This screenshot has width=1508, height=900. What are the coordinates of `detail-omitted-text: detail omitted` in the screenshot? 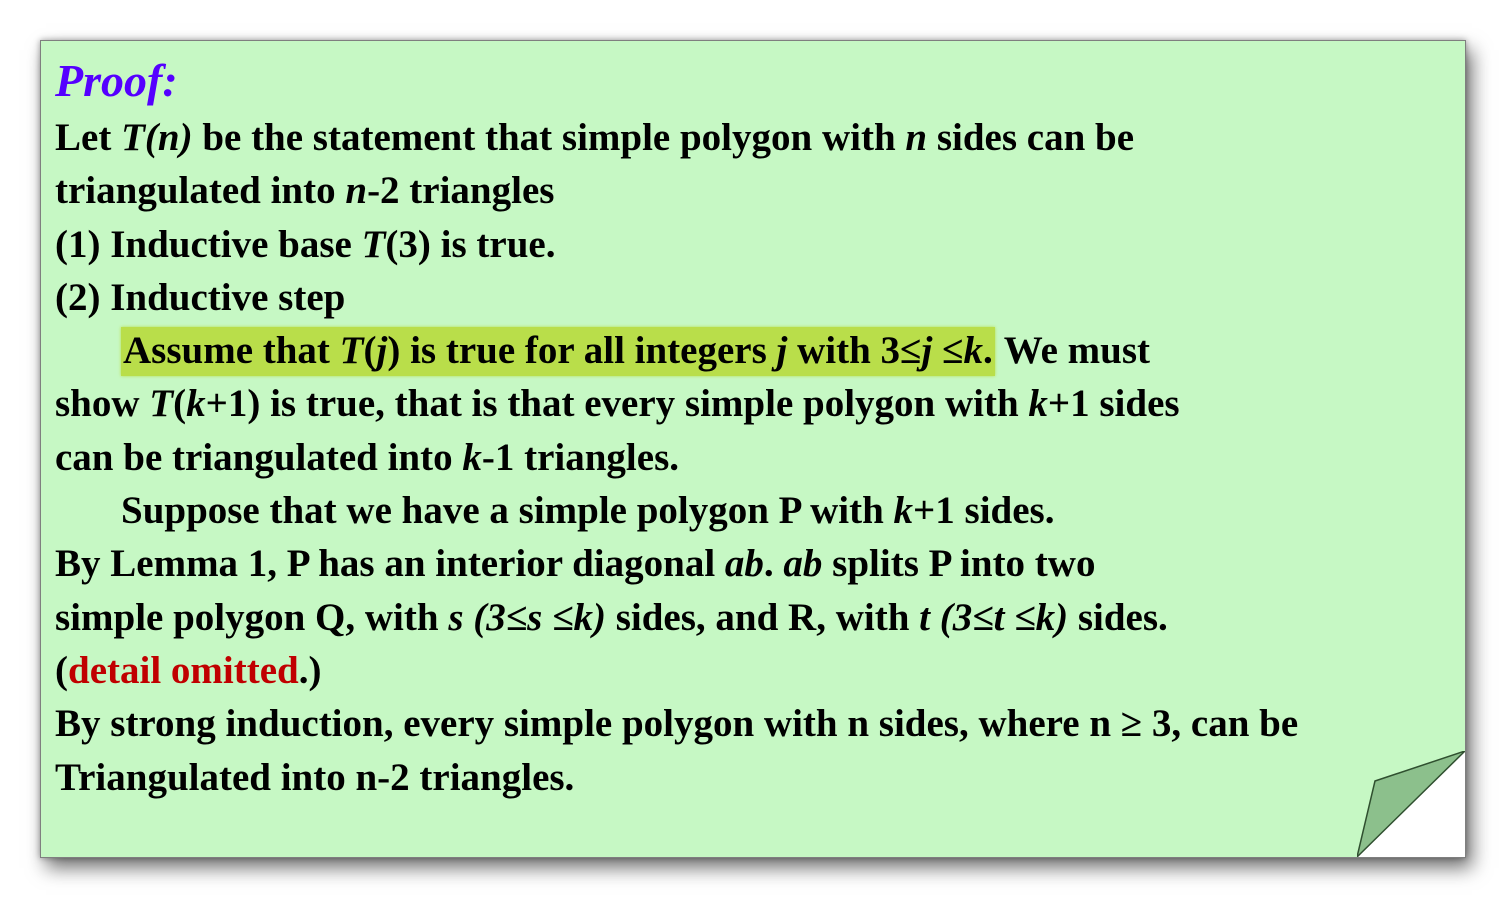 It's located at (183, 670).